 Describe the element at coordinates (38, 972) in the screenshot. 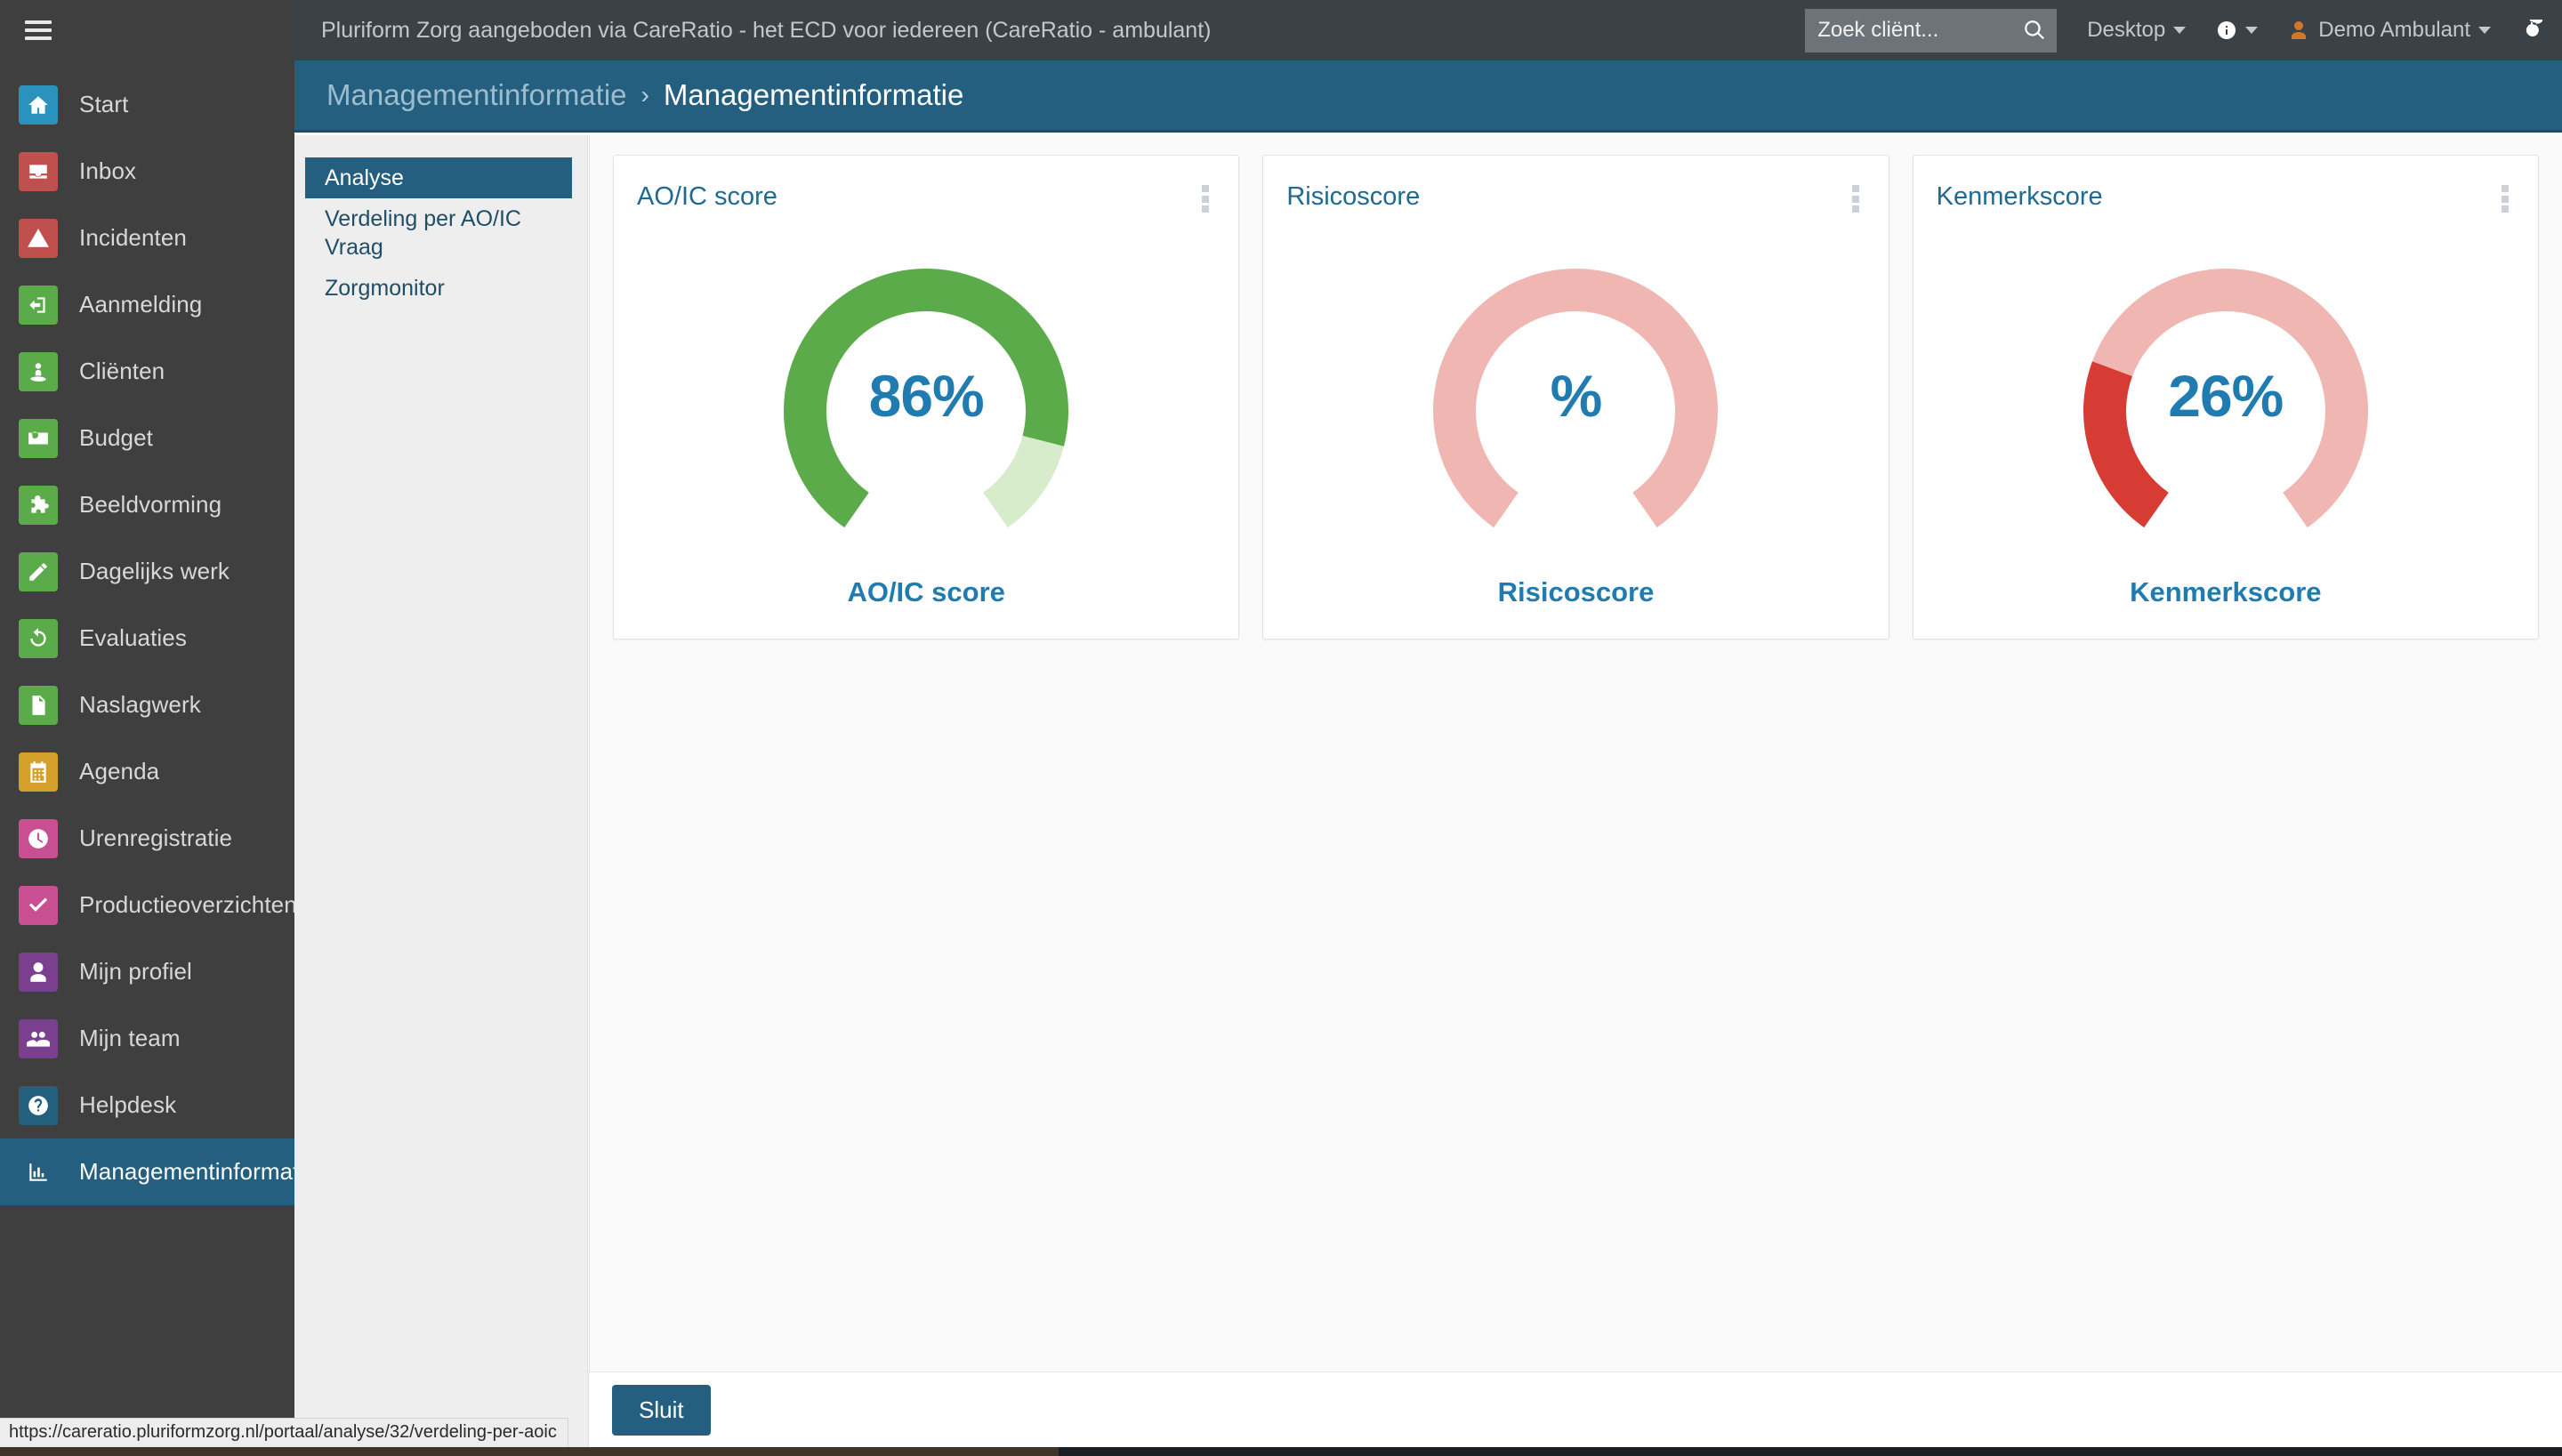

I see `person-icon` at that location.